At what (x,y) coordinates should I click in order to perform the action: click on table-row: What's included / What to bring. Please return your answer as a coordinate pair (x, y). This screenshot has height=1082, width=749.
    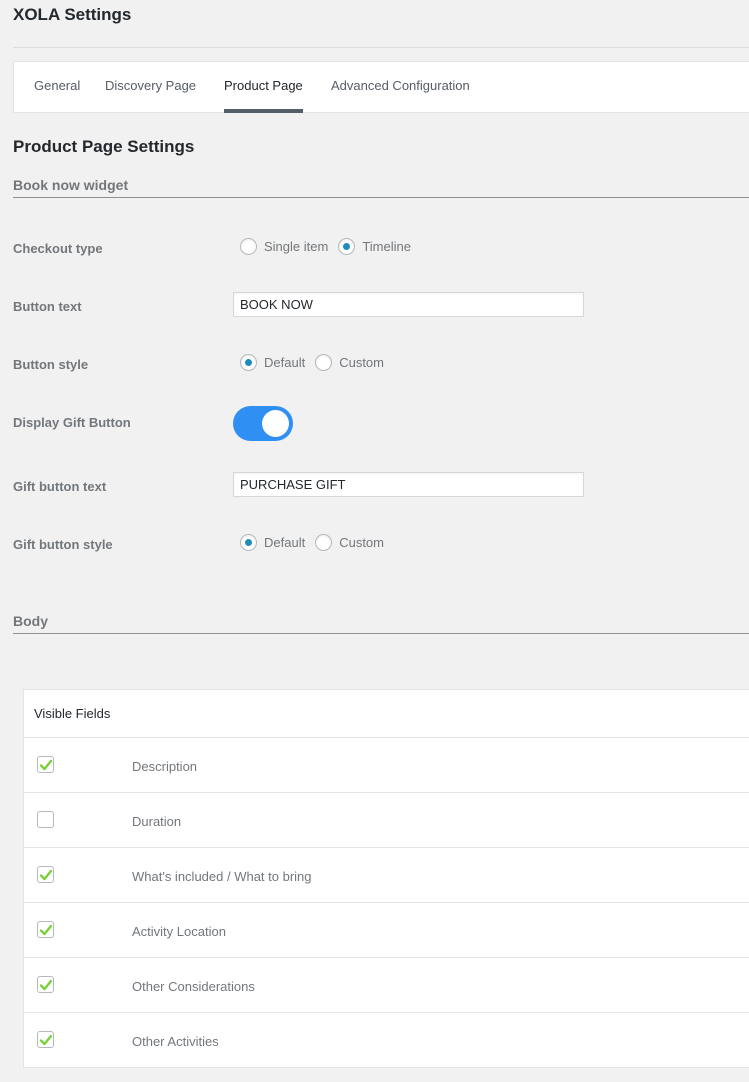
    Looking at the image, I should click on (386, 875).